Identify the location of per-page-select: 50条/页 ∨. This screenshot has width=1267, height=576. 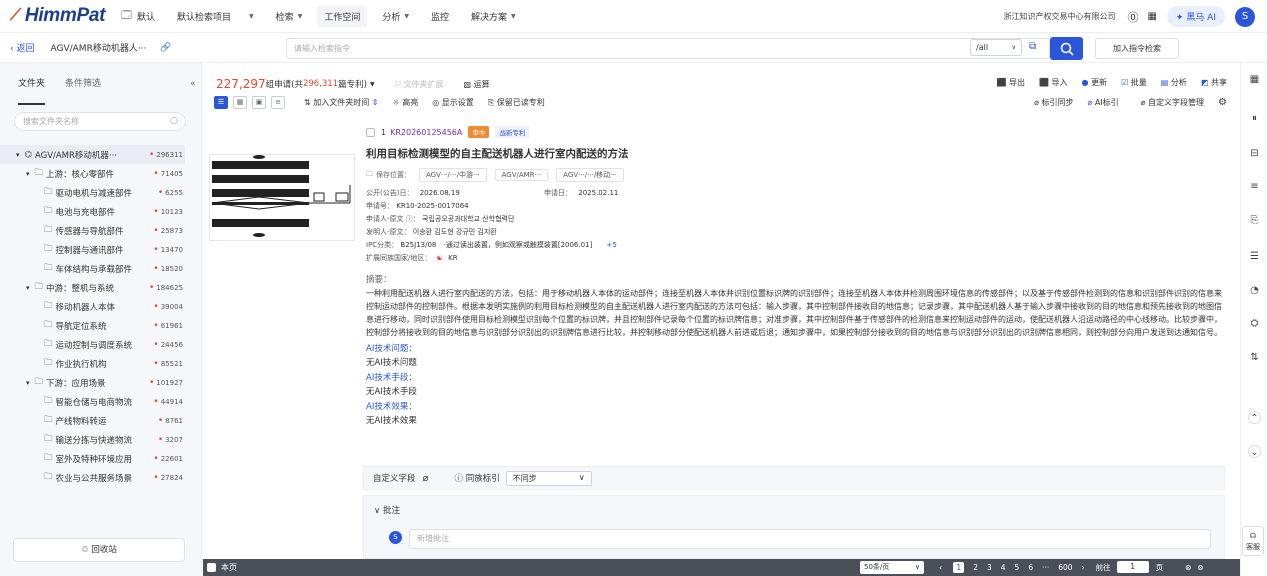
(892, 567).